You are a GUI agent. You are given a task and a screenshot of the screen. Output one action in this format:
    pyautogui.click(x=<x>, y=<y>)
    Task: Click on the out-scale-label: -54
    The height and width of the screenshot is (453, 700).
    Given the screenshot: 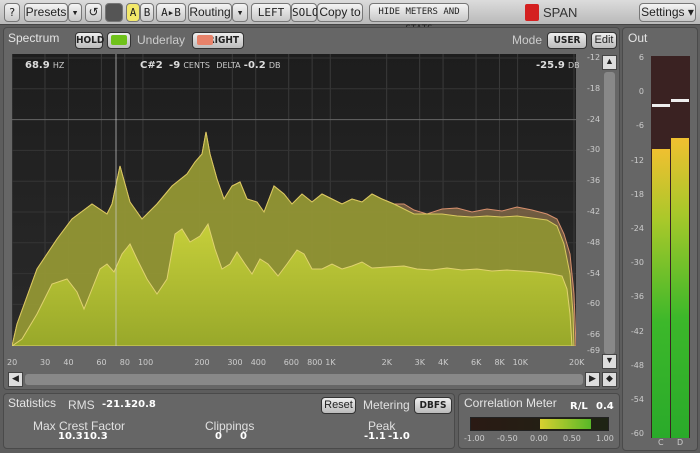 What is the action you would take?
    pyautogui.click(x=637, y=399)
    